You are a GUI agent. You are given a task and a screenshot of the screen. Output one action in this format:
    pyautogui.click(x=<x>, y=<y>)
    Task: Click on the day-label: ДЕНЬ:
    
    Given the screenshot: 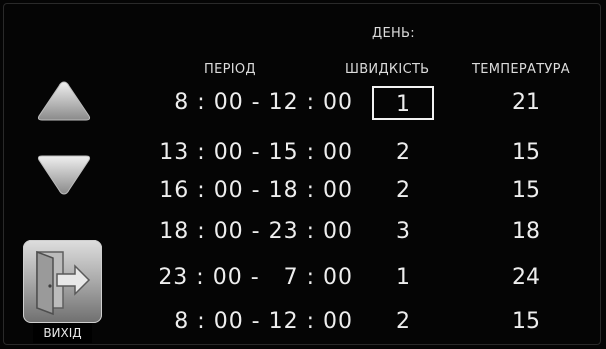 What is the action you would take?
    pyautogui.click(x=393, y=33)
    